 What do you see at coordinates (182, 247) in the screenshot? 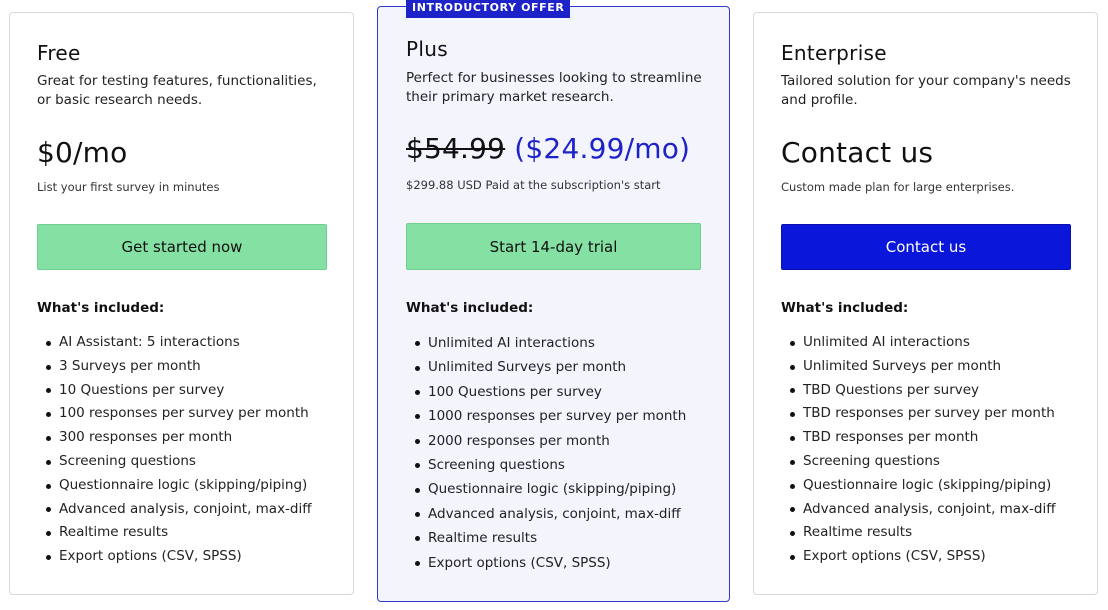
I see `get-started-button: Get started now` at bounding box center [182, 247].